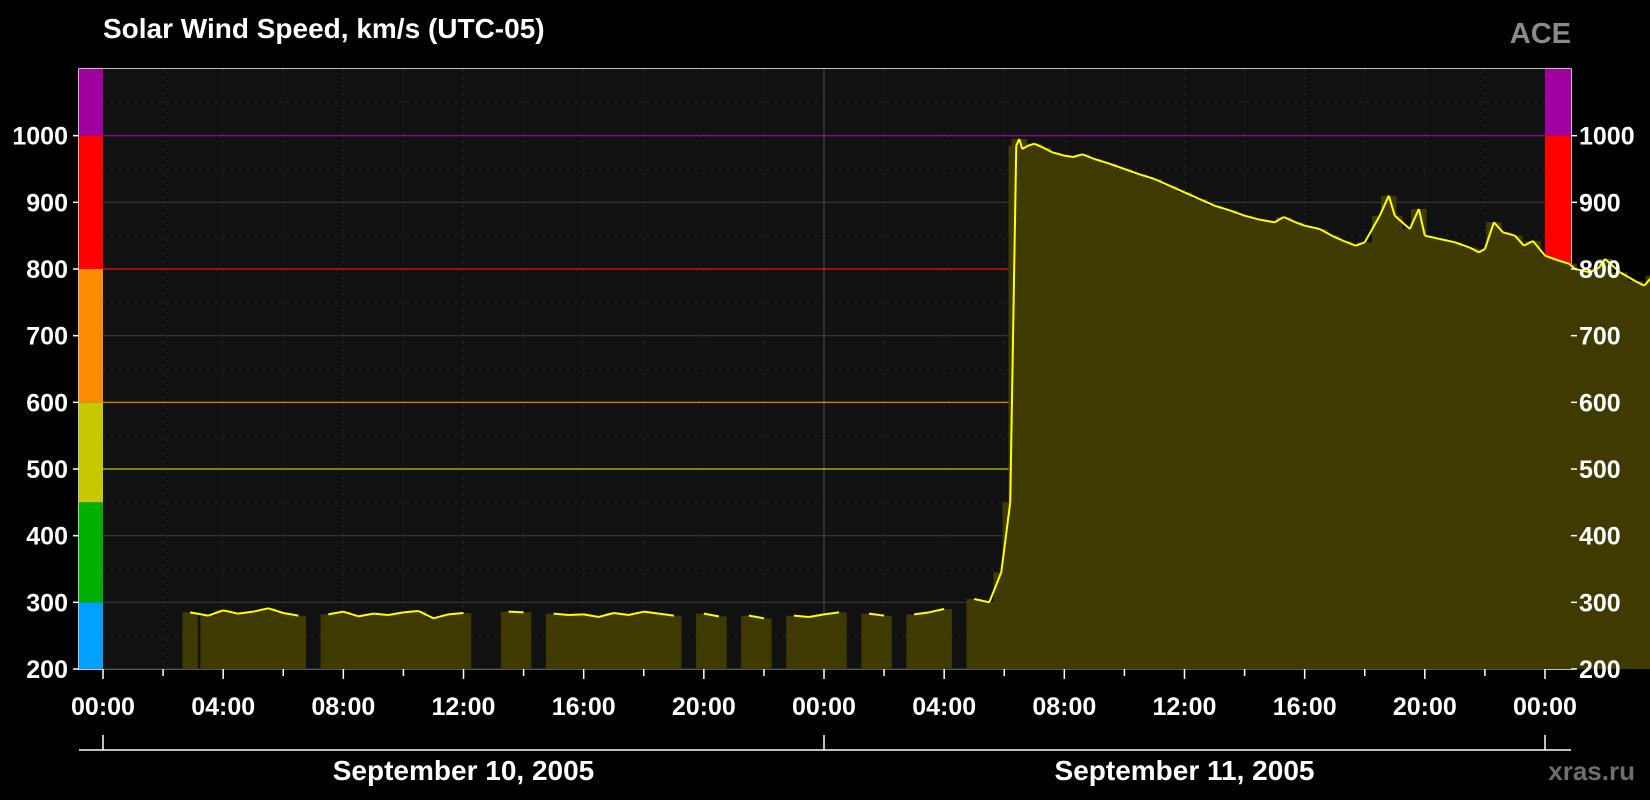  I want to click on x-tick-label: 04:00, so click(944, 707).